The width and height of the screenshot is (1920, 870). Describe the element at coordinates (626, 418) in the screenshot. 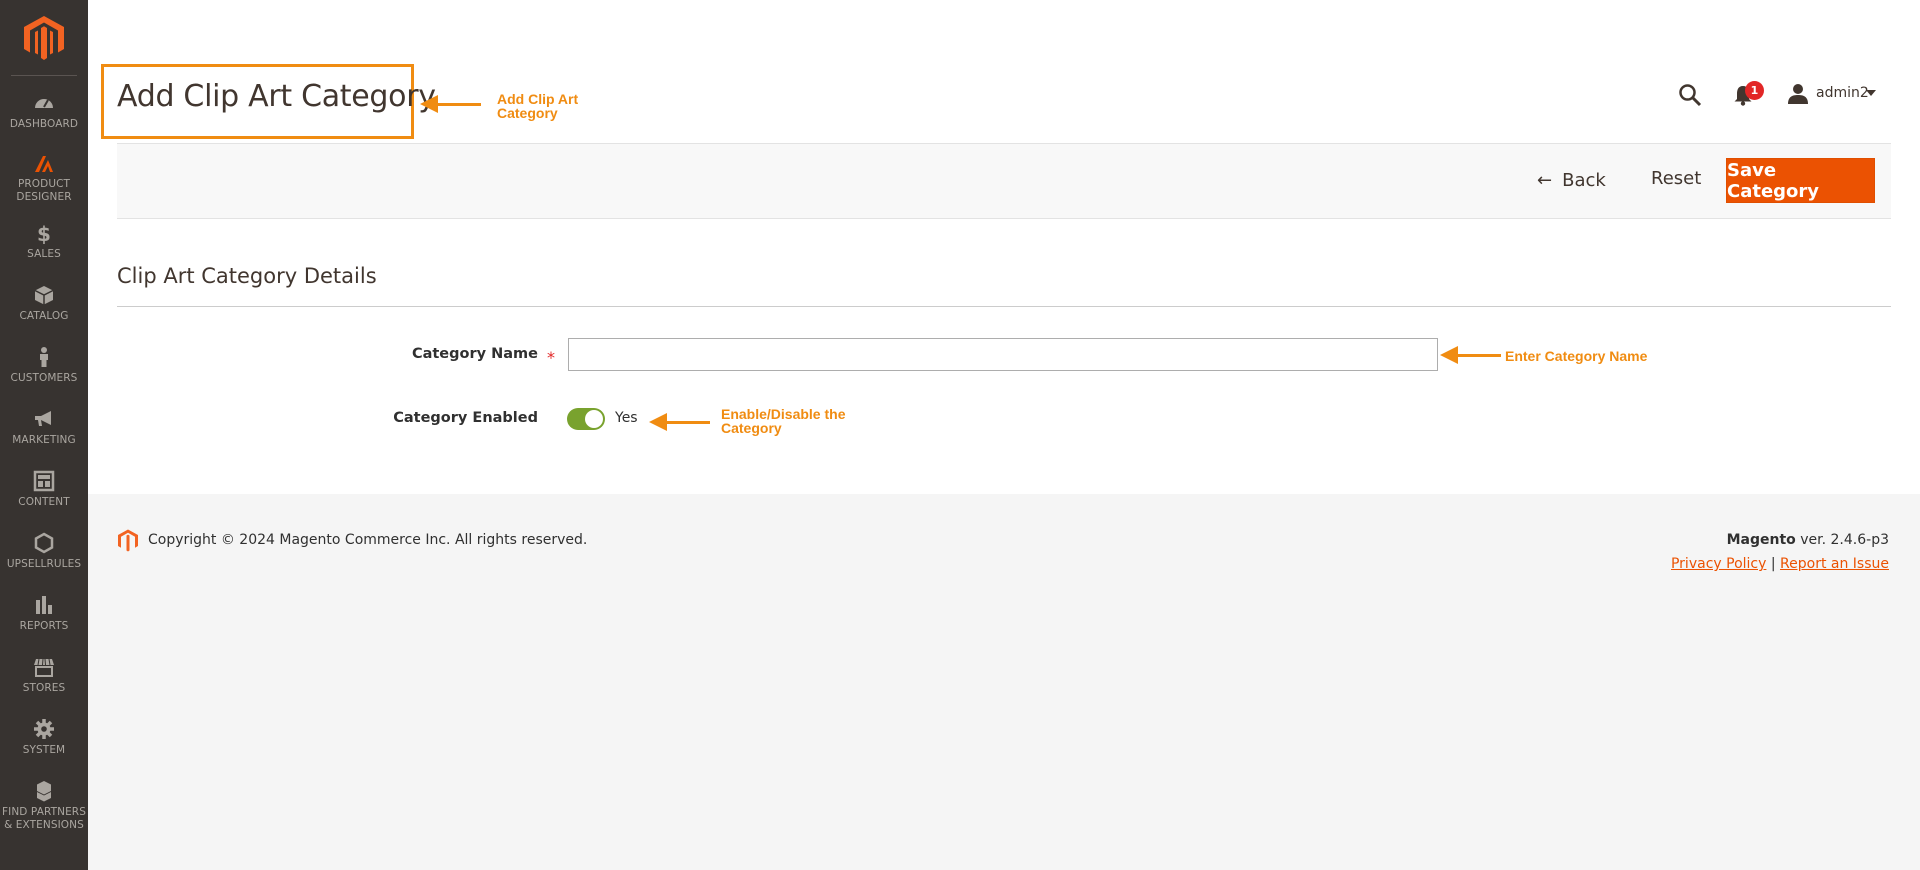

I see `toggle-state-label: Yes` at that location.